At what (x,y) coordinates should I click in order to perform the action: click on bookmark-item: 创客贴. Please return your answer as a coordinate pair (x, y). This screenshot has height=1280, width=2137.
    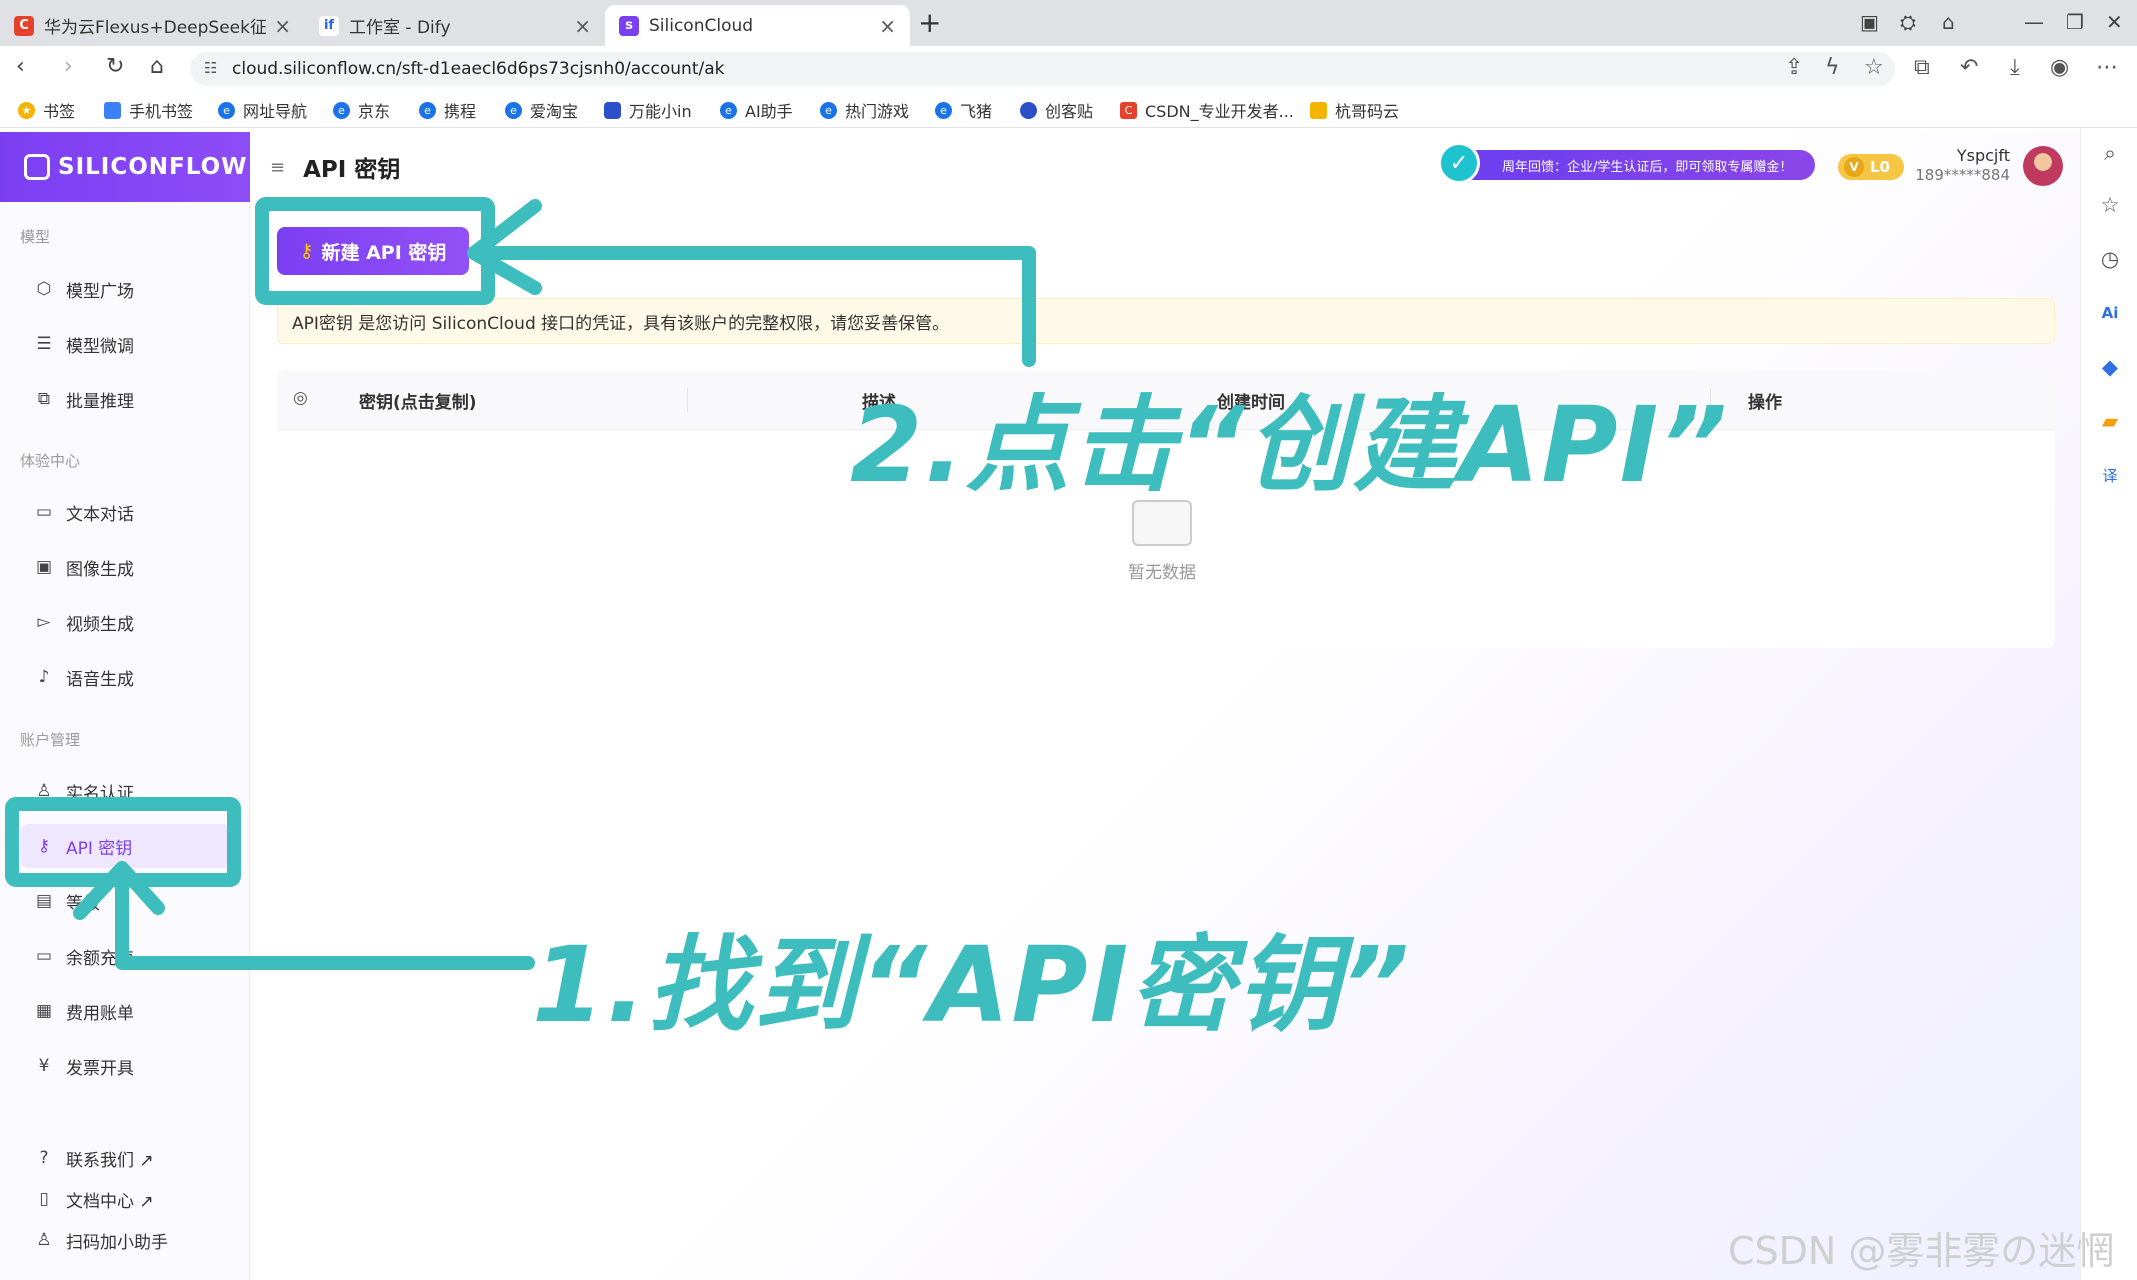
    Looking at the image, I should click on (1056, 110).